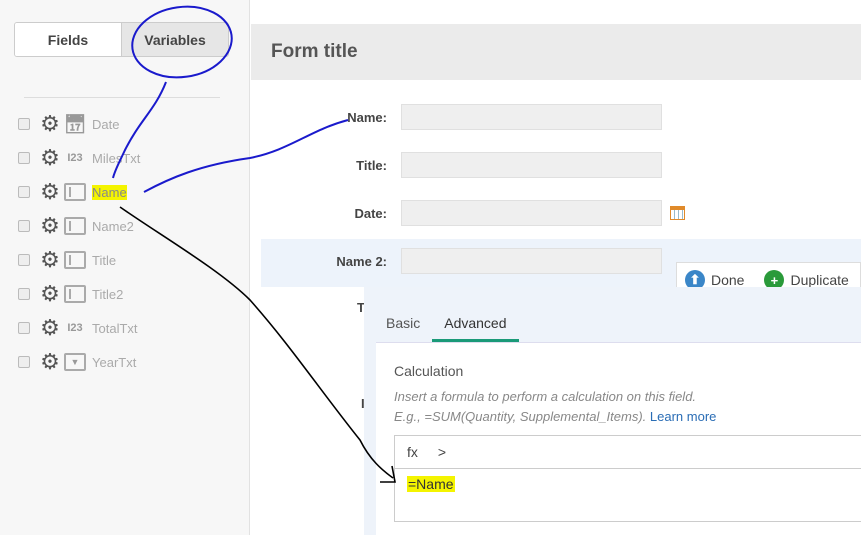 The image size is (861, 535). Describe the element at coordinates (431, 484) in the screenshot. I see `formula-input: =Name` at that location.